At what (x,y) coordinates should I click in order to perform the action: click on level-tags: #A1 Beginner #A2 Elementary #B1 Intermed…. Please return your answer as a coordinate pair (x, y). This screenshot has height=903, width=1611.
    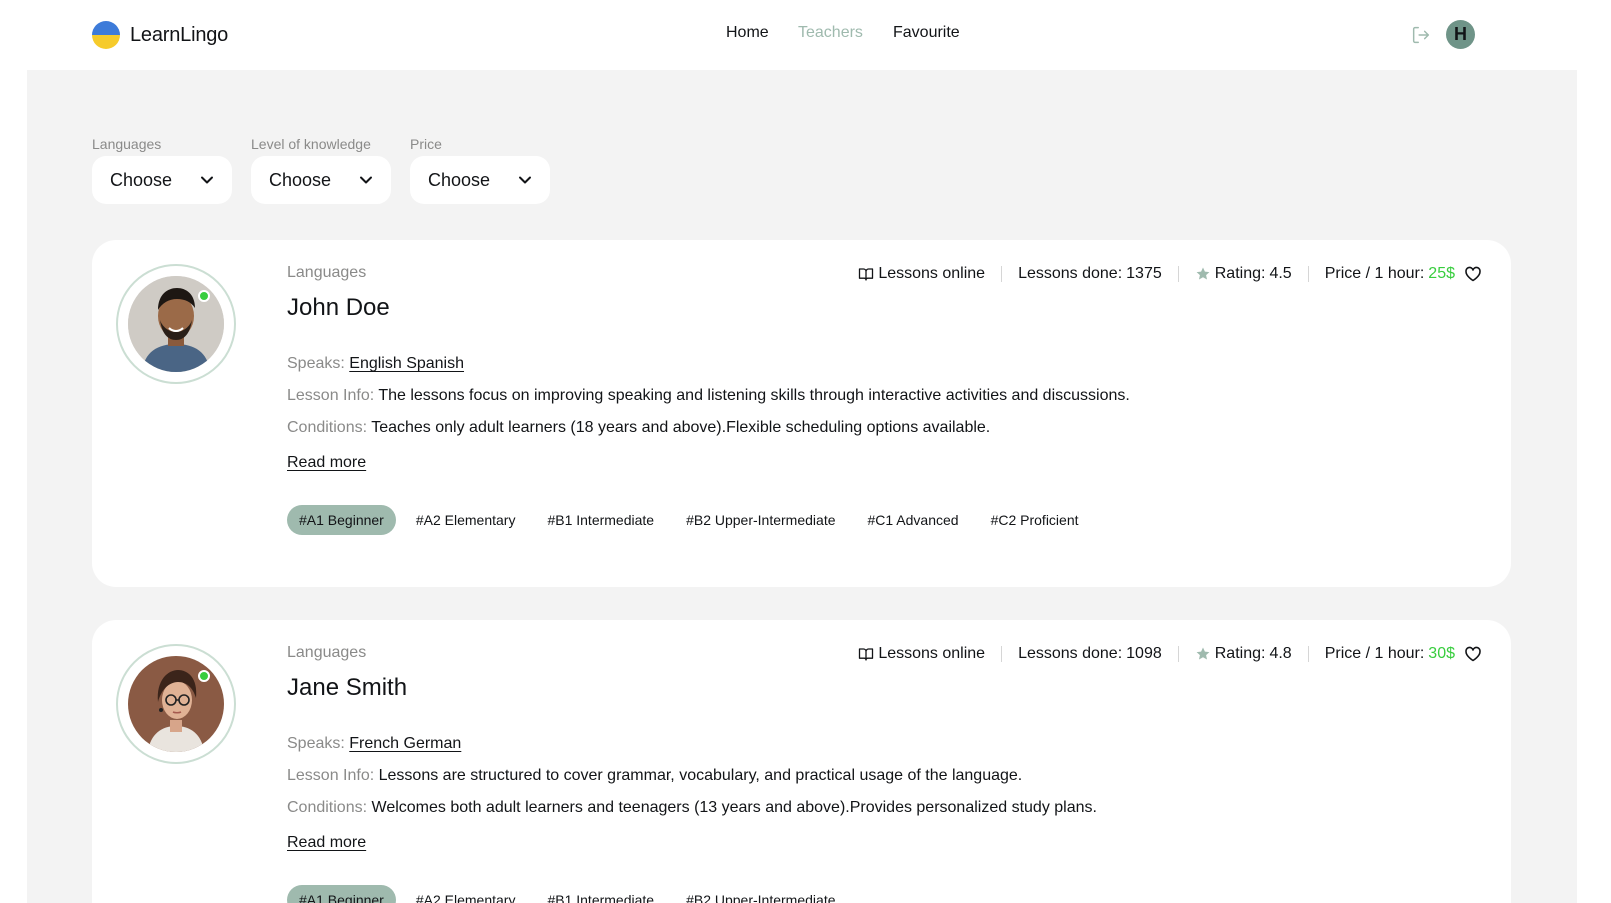
    Looking at the image, I should click on (885, 894).